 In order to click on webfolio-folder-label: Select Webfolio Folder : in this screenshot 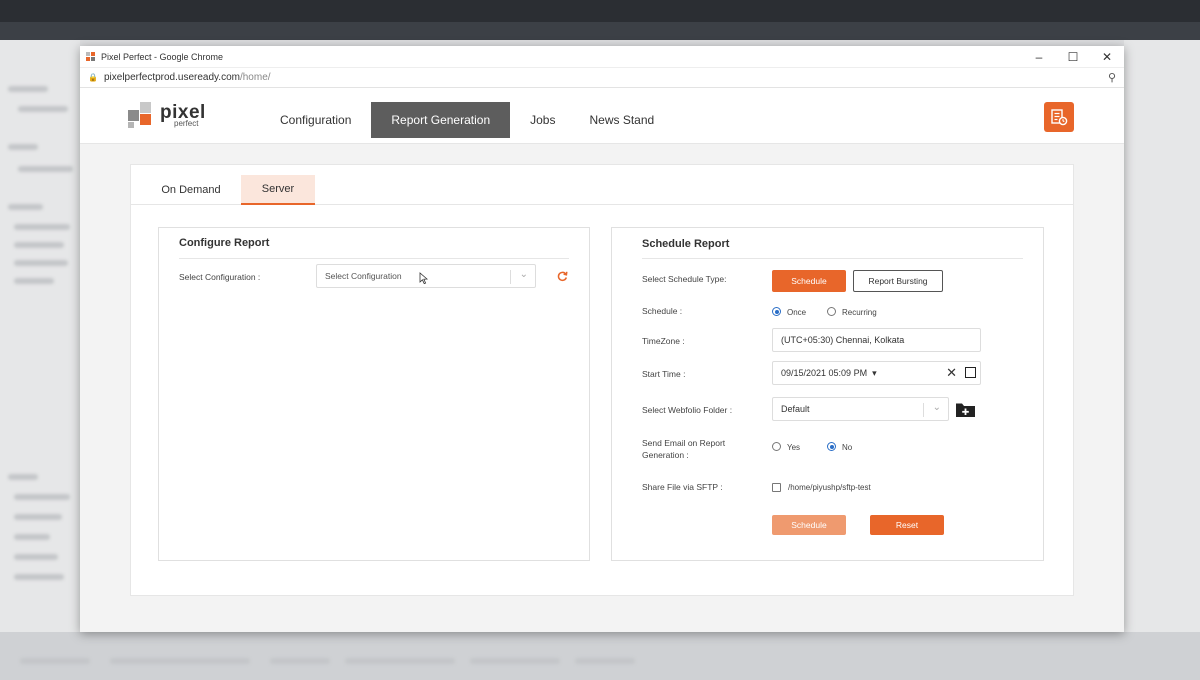, I will do `click(687, 410)`.